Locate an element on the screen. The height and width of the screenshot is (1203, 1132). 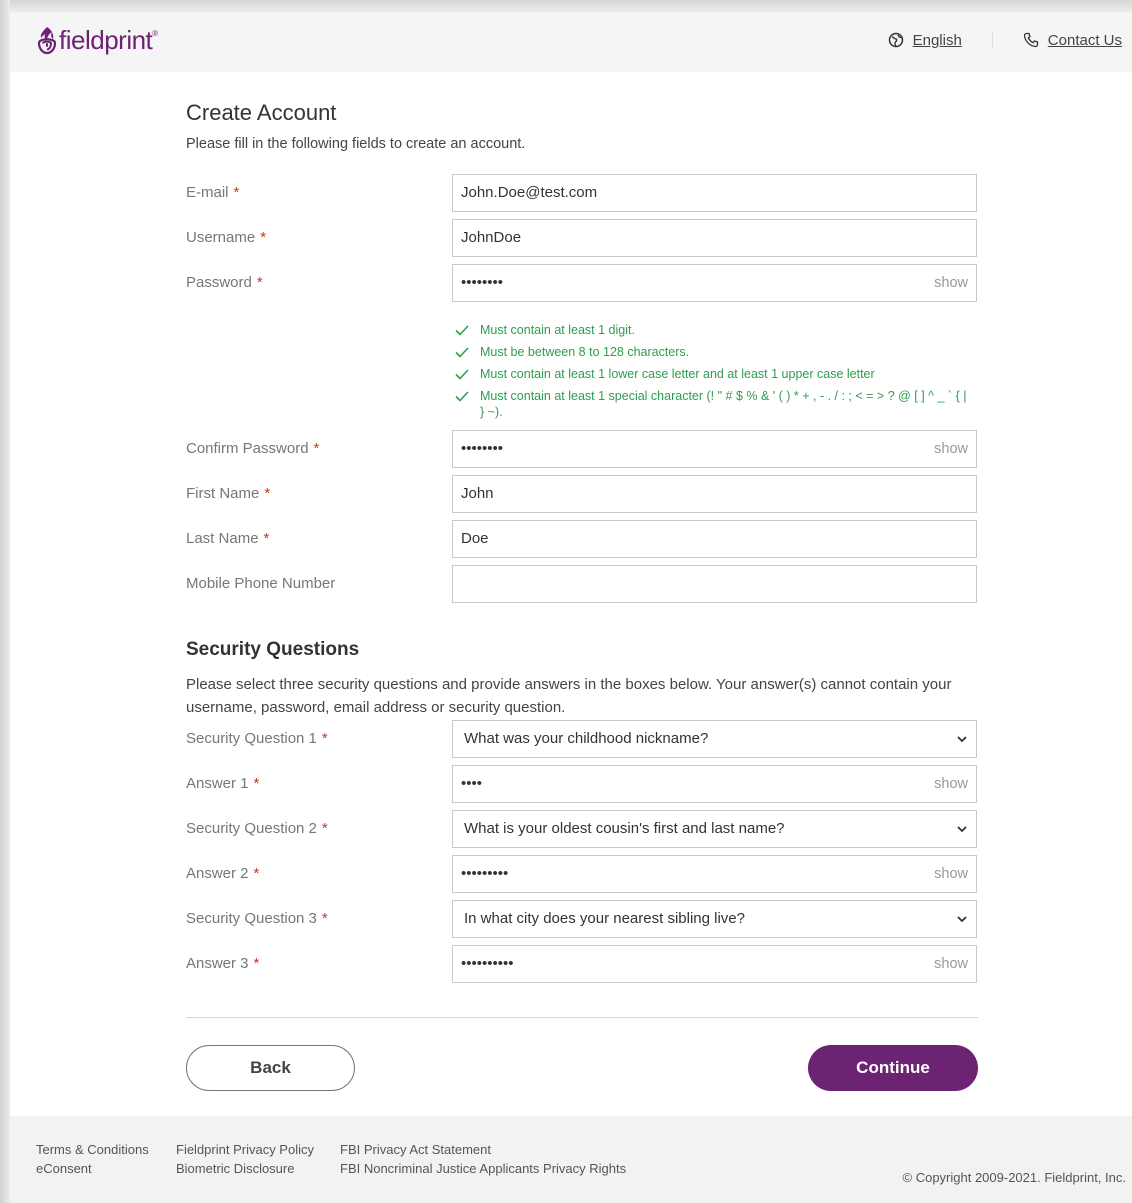
email-field: John.Doe@test.com is located at coordinates (714, 193).